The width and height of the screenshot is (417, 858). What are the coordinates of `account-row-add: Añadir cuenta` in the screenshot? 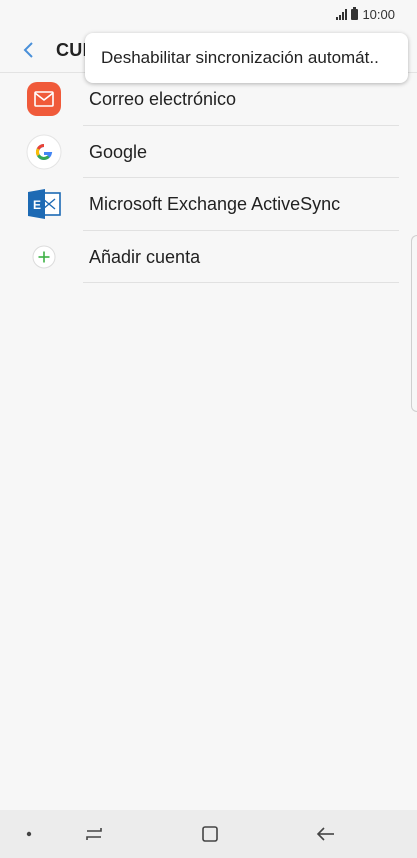 It's located at (208, 257).